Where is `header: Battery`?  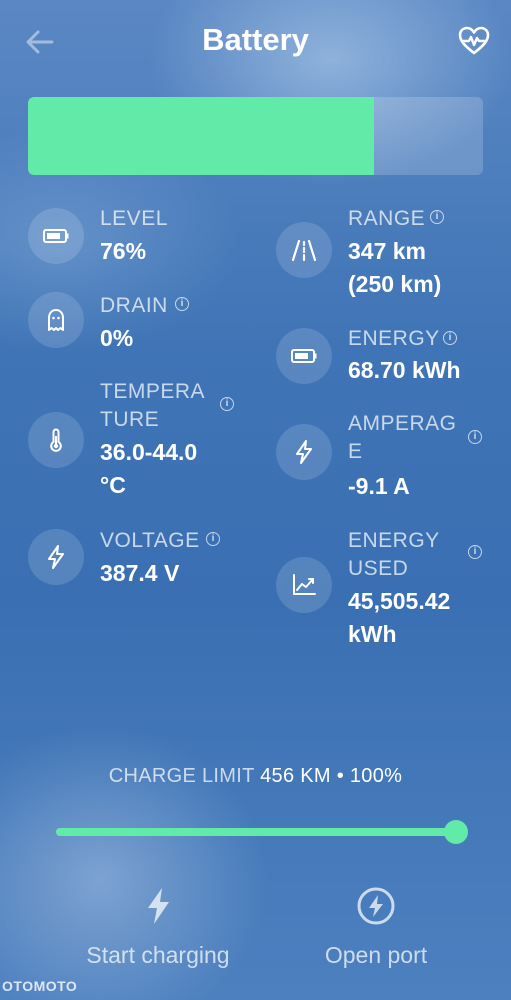 header: Battery is located at coordinates (255, 42).